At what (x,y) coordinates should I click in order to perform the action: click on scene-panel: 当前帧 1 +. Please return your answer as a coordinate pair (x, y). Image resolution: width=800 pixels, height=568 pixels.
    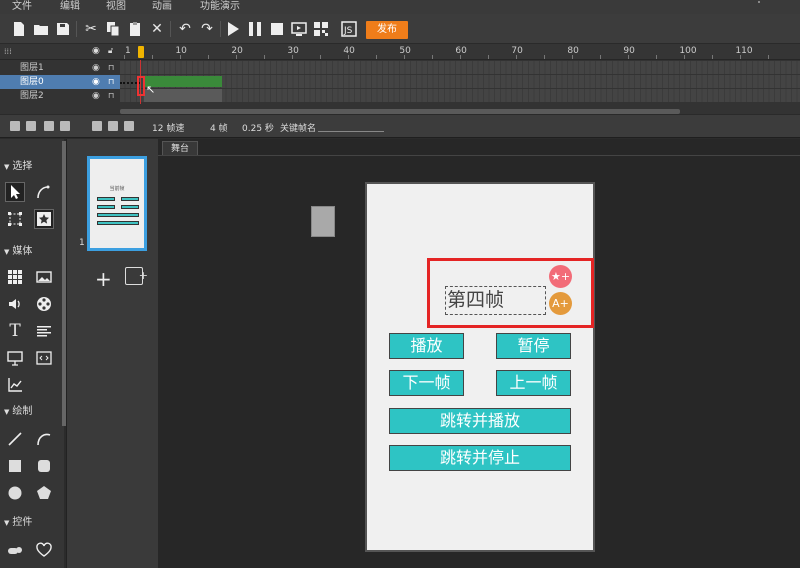
    Looking at the image, I should click on (112, 353).